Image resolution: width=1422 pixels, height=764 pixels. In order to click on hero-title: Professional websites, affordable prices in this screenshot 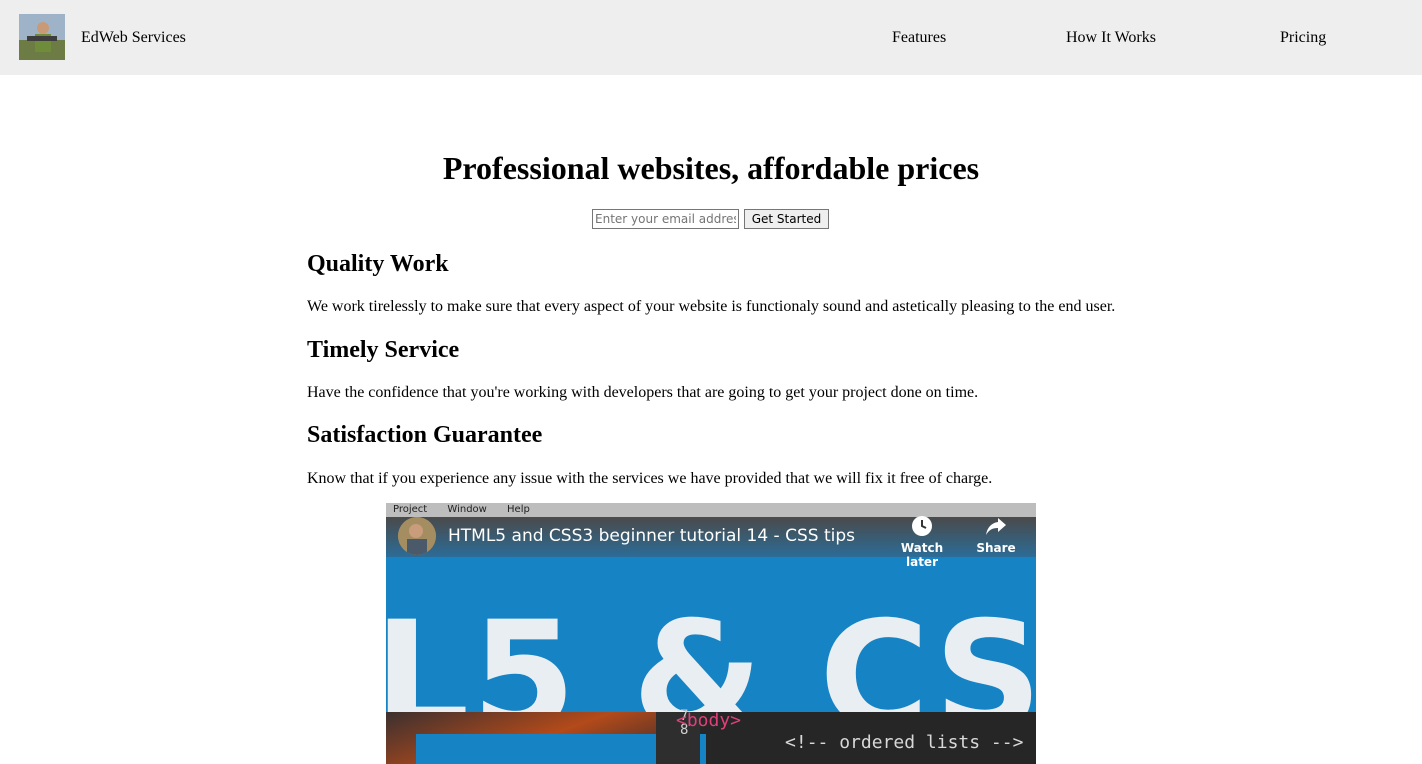, I will do `click(711, 168)`.